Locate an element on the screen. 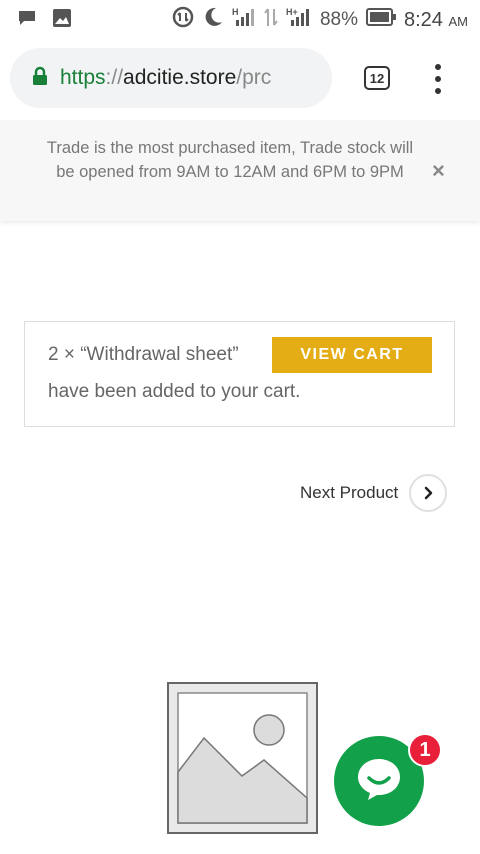  tab-count: 12 is located at coordinates (377, 78).